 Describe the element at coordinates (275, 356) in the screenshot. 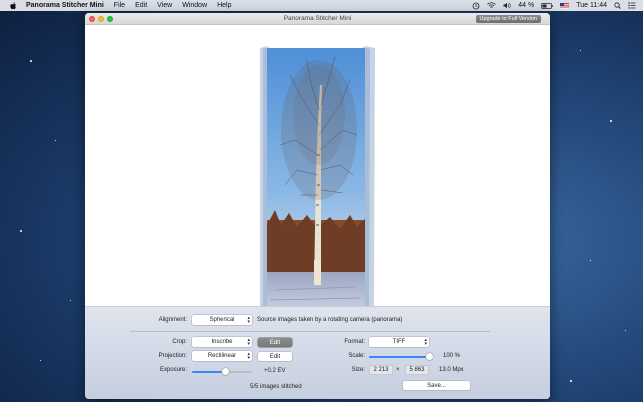

I see `projection-edit-button: Edit` at that location.